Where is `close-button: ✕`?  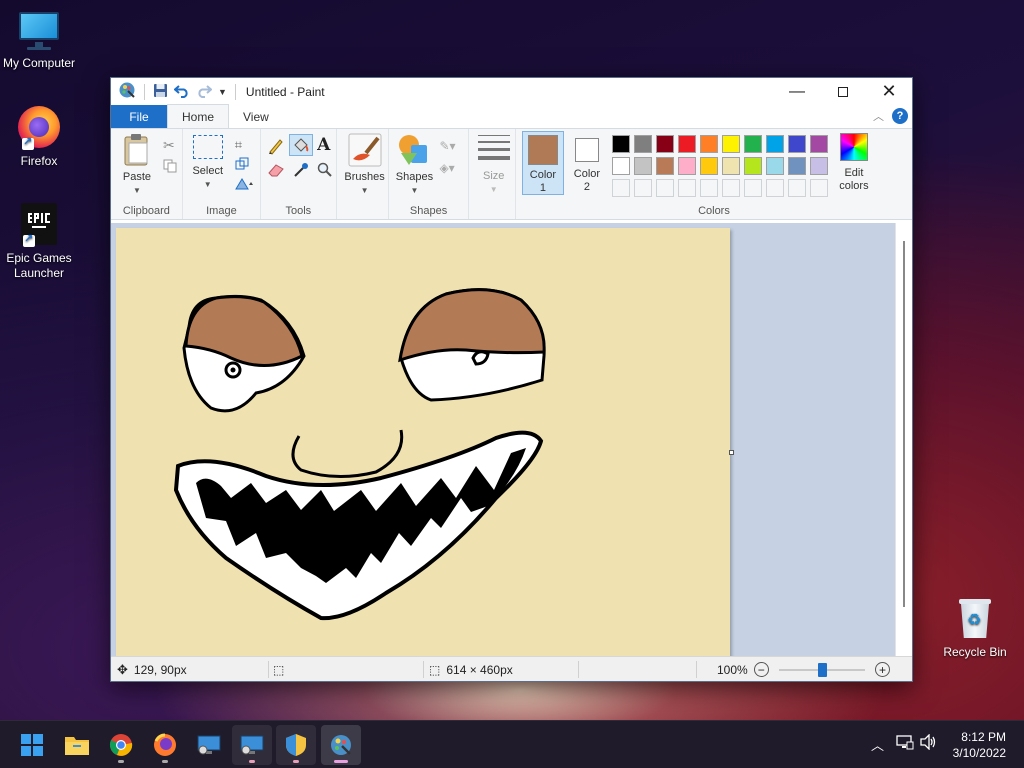
close-button: ✕ is located at coordinates (889, 91).